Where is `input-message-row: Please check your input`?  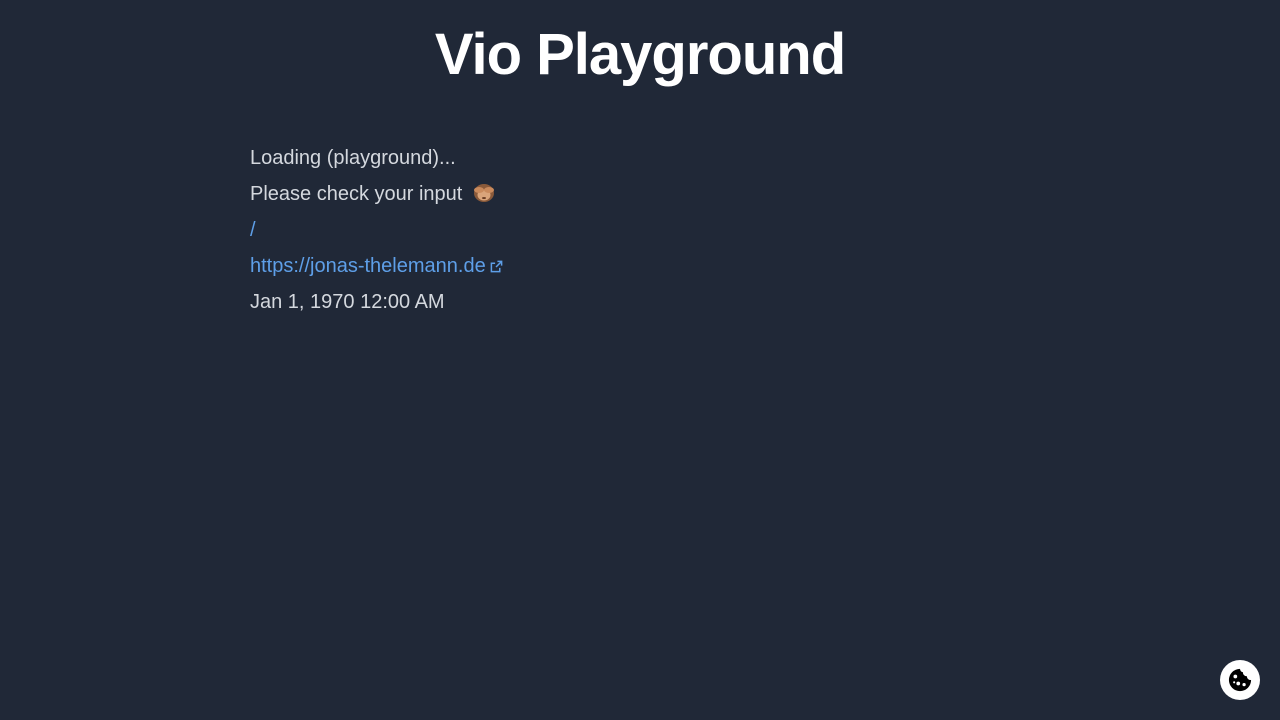
input-message-row: Please check your input is located at coordinates (640, 194).